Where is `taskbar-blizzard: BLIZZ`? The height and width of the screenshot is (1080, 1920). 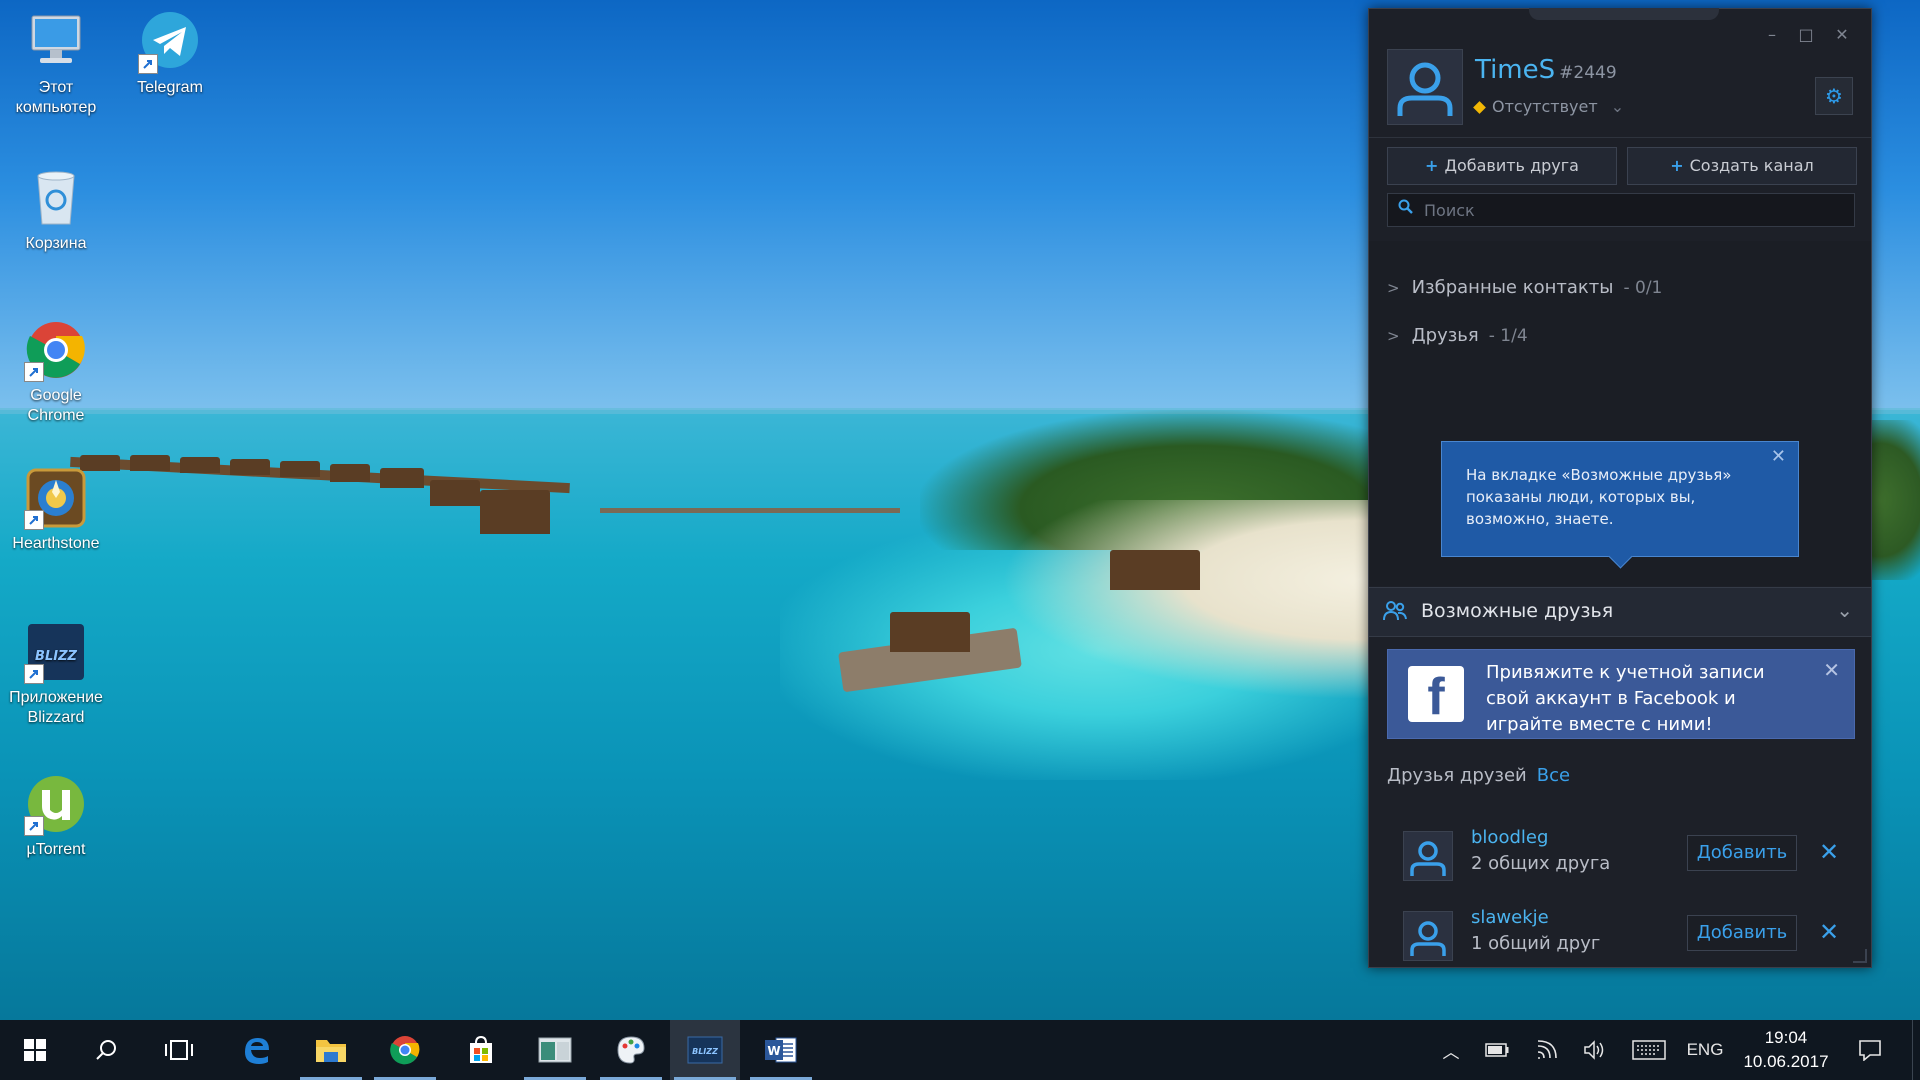 taskbar-blizzard: BLIZZ is located at coordinates (705, 1050).